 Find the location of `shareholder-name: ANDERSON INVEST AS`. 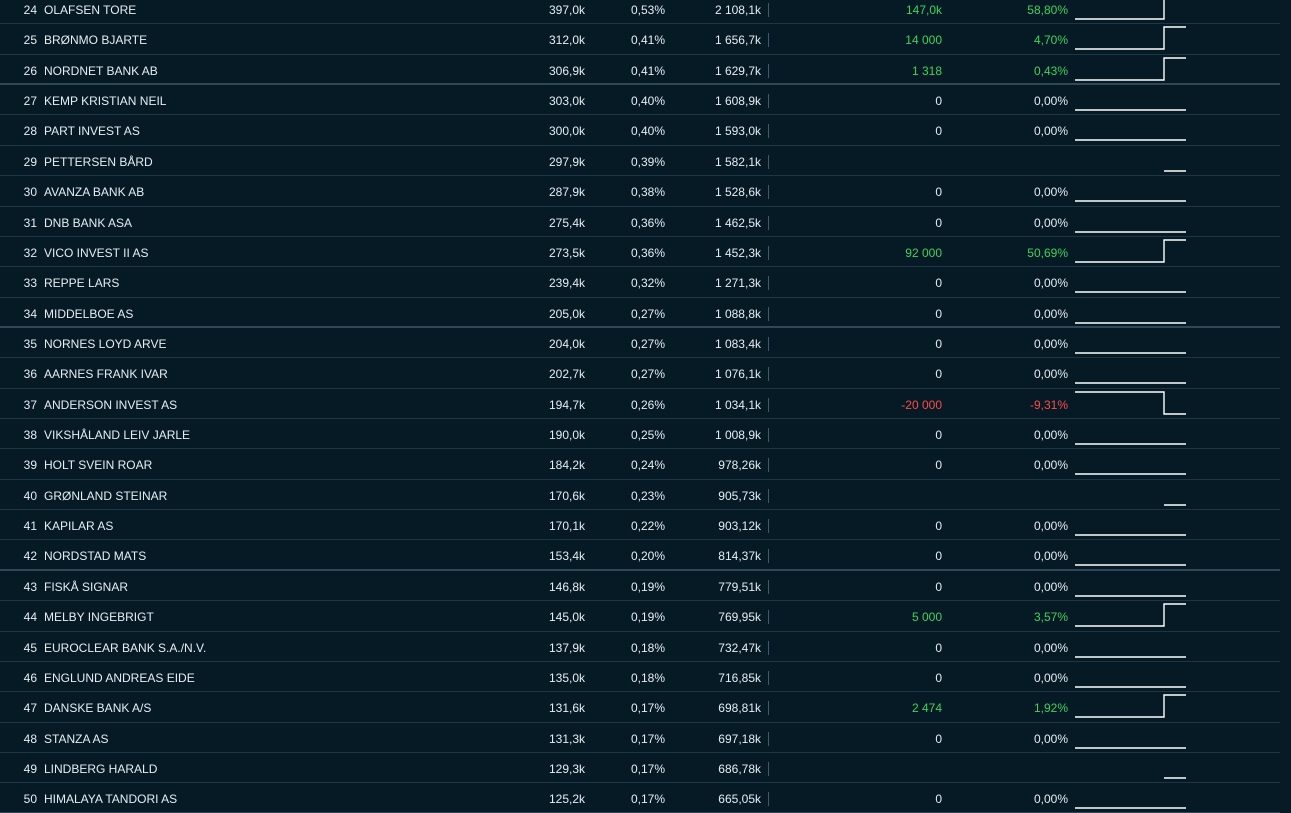

shareholder-name: ANDERSON INVEST AS is located at coordinates (110, 405).